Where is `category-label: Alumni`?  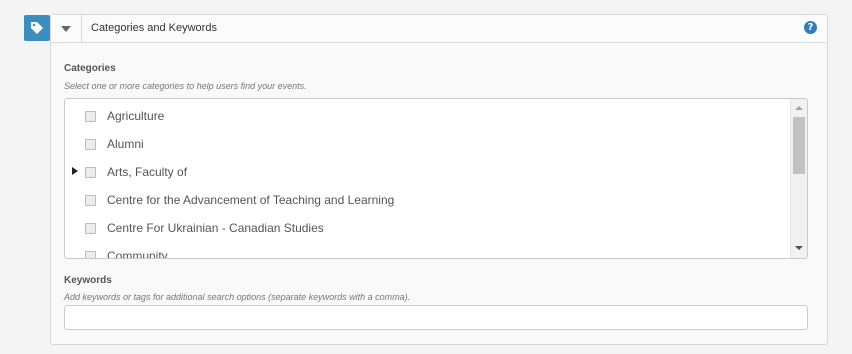 category-label: Alumni is located at coordinates (125, 144).